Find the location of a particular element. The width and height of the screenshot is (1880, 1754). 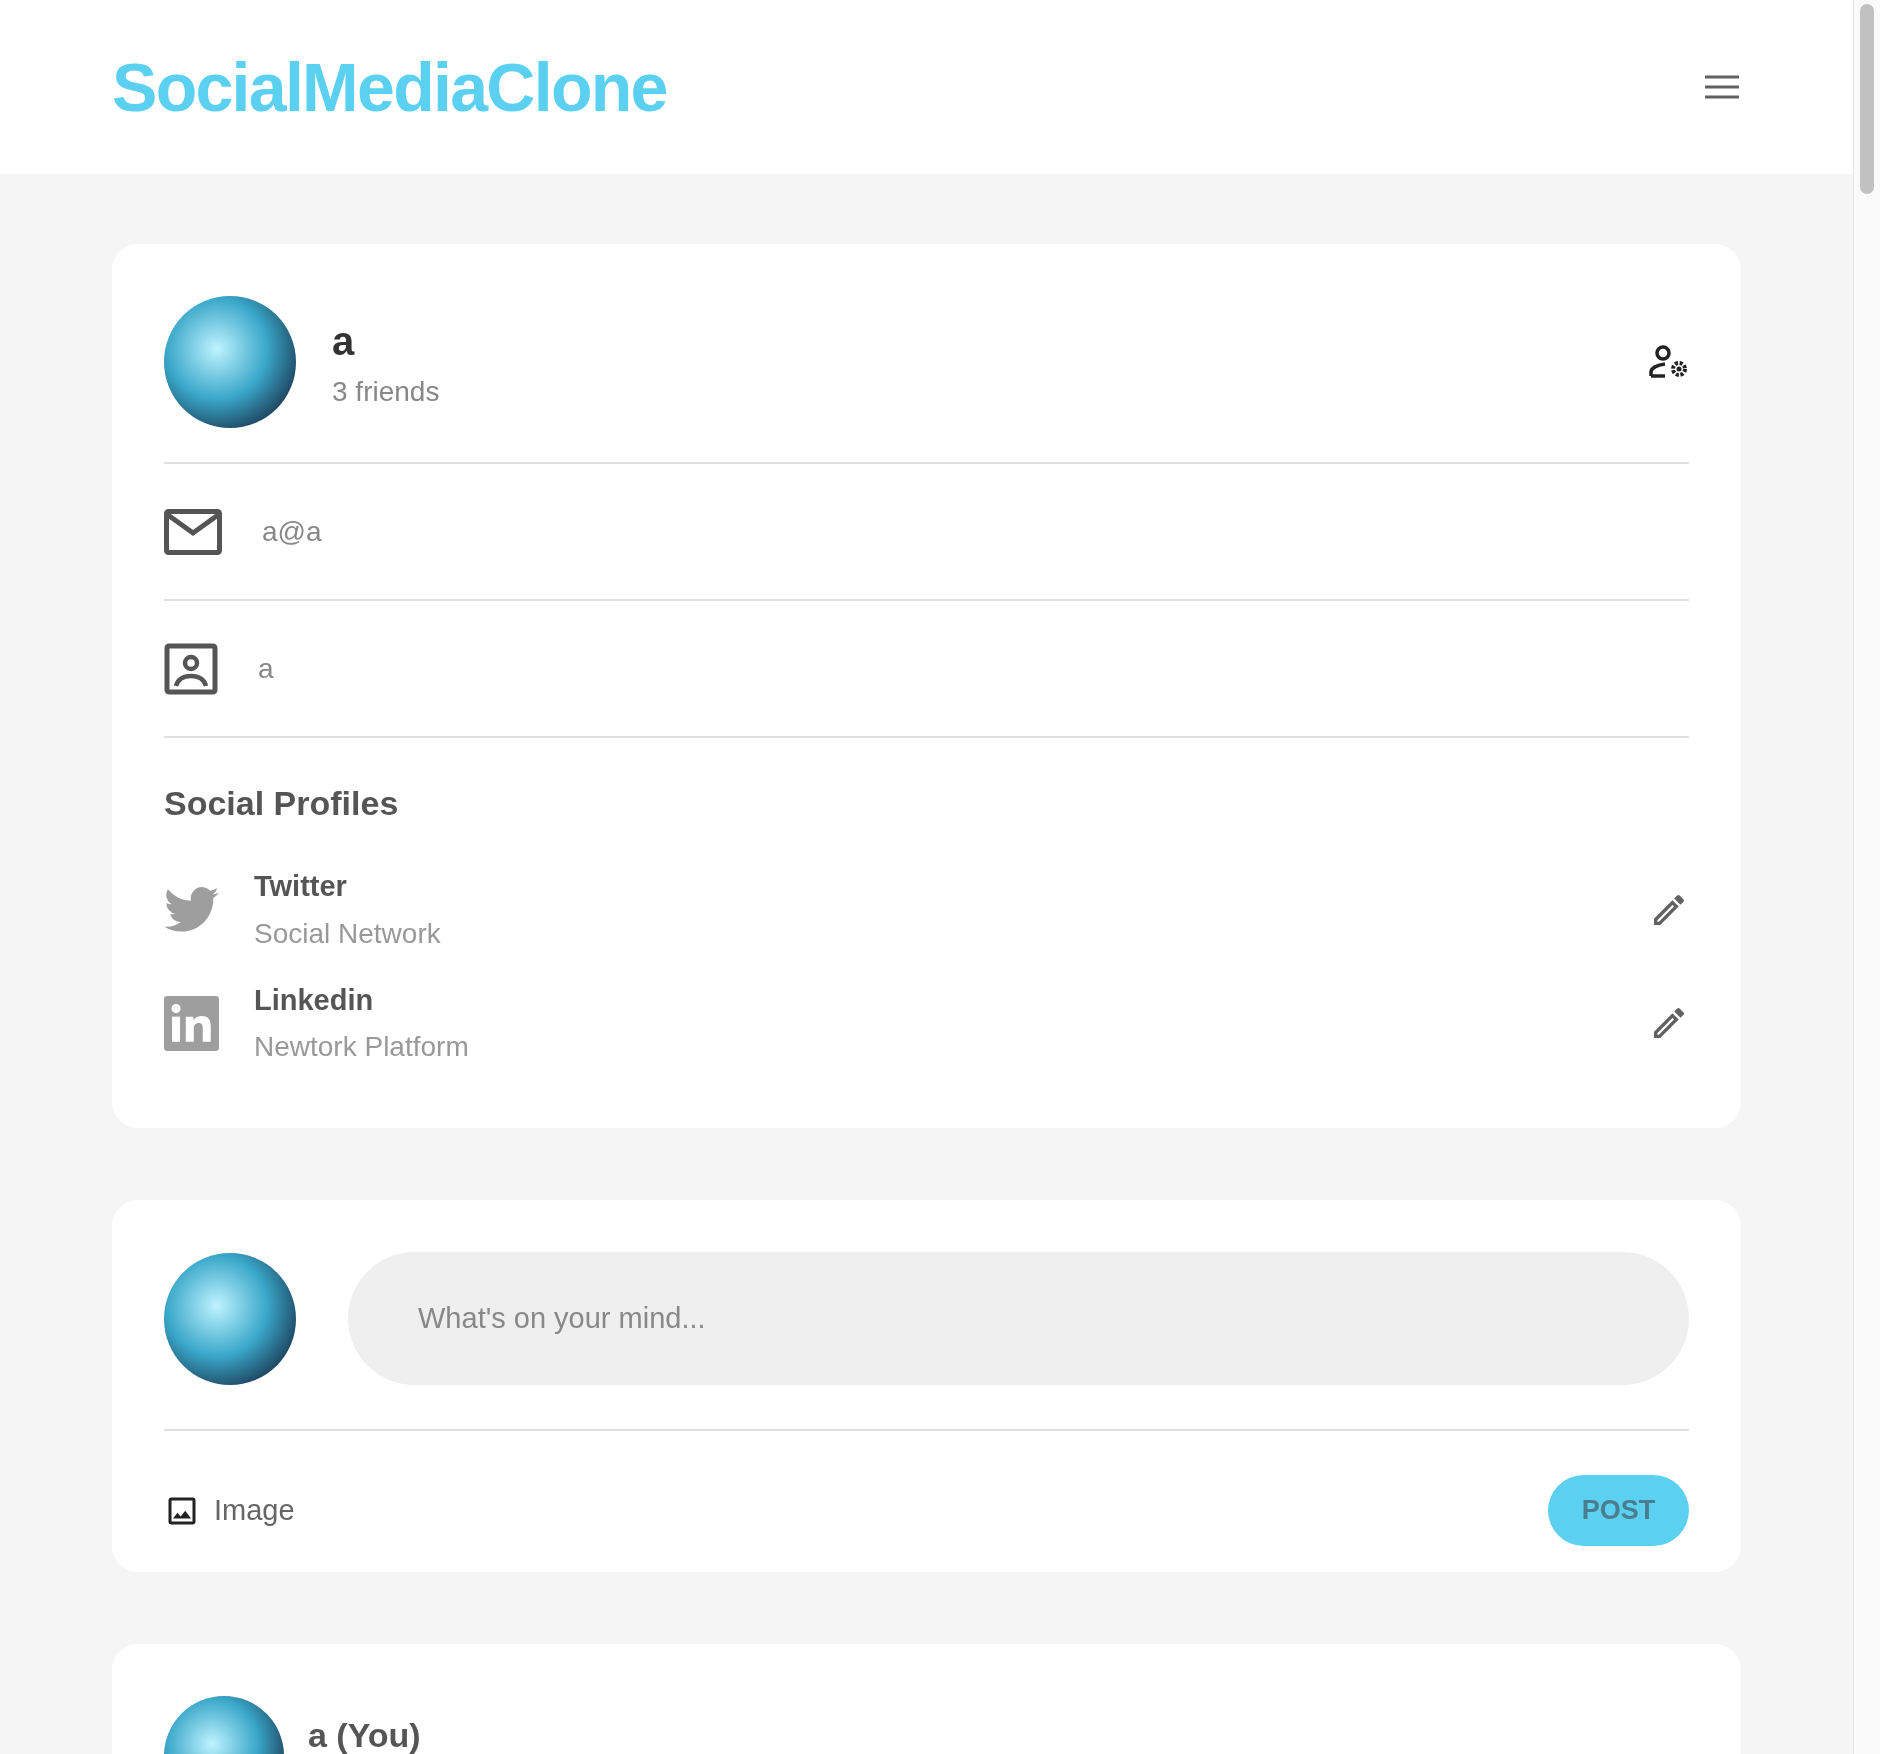

social-description: Social Network is located at coordinates (348, 933).